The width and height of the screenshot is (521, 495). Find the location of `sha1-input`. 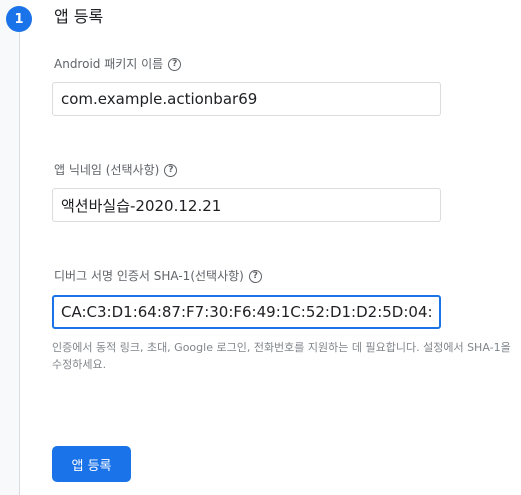

sha1-input is located at coordinates (246, 312).